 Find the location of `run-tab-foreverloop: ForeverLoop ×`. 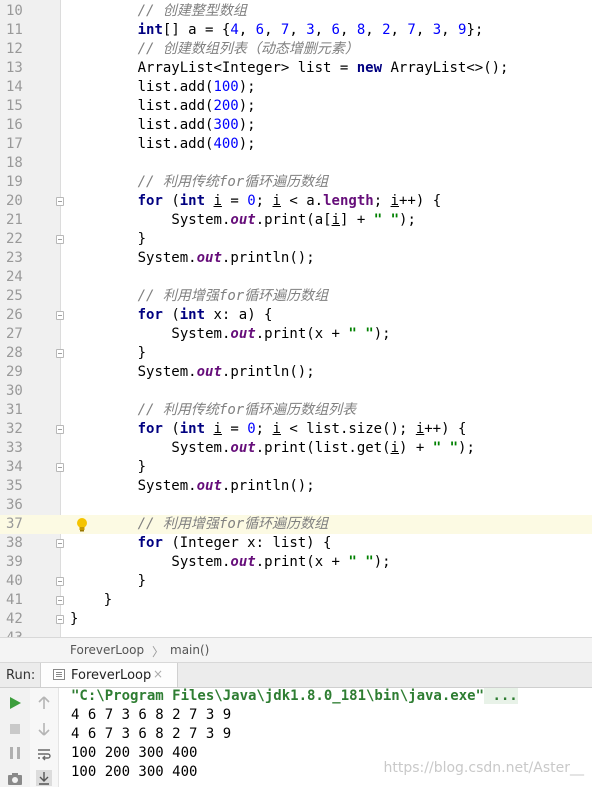

run-tab-foreverloop: ForeverLoop × is located at coordinates (109, 675).